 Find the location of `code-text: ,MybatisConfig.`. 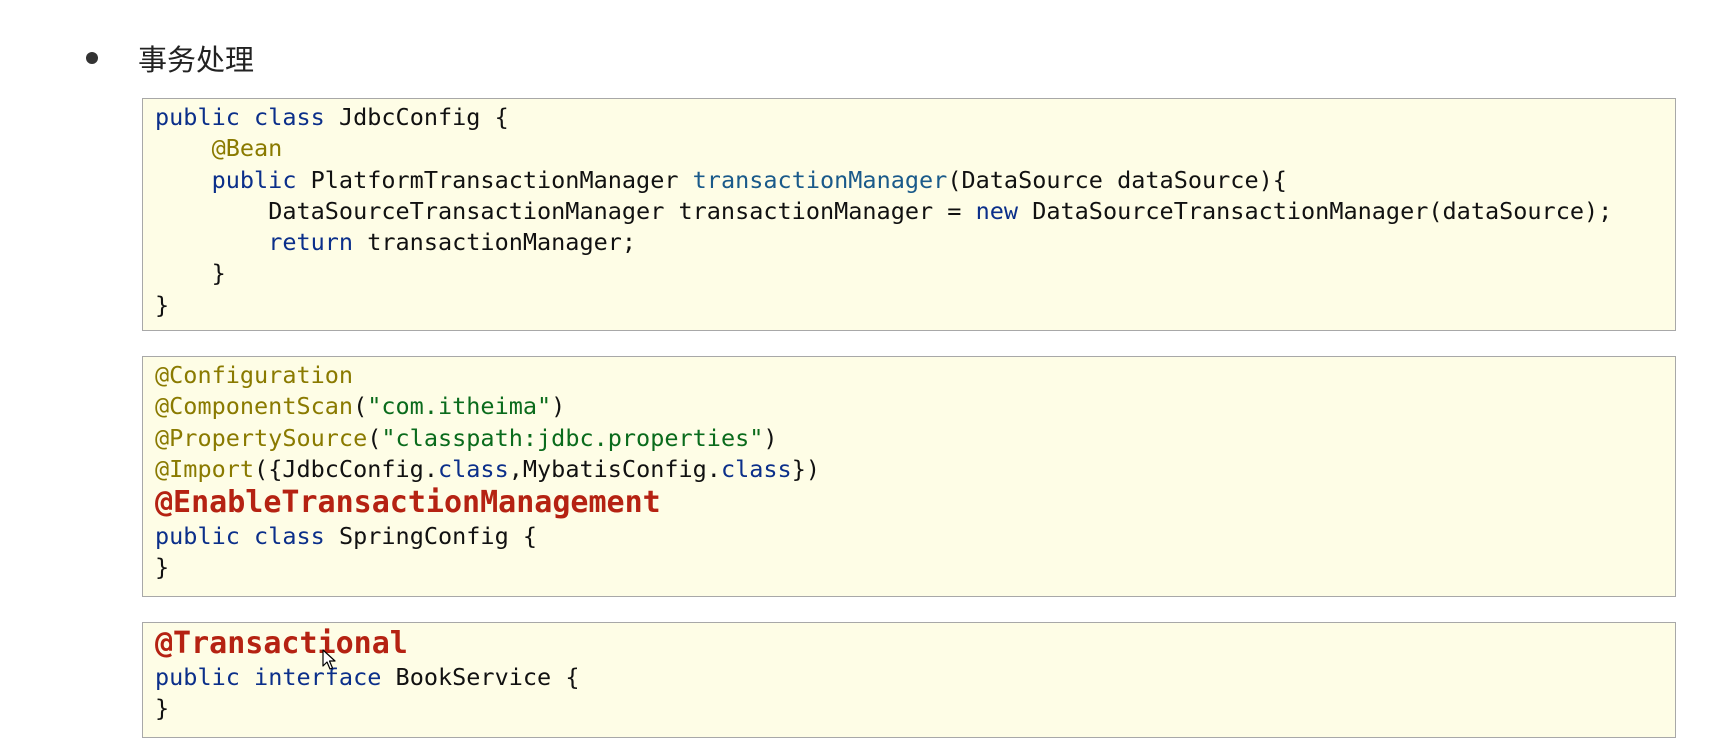

code-text: ,MybatisConfig. is located at coordinates (614, 468).